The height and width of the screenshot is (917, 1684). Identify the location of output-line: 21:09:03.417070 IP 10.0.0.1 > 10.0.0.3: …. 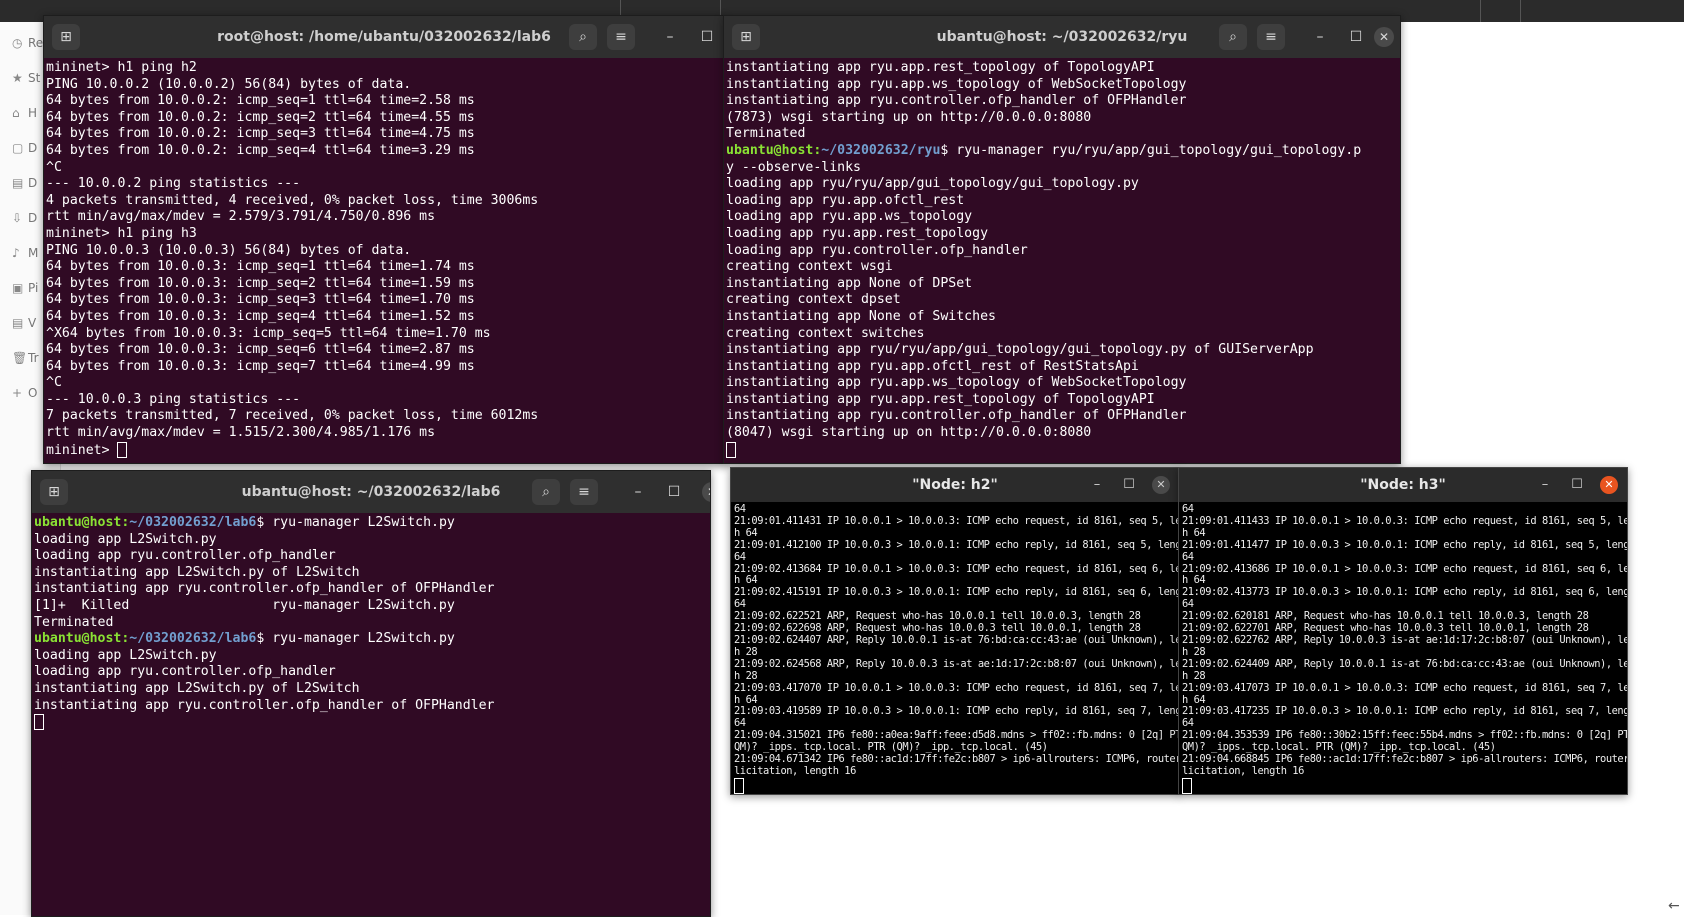
(957, 687).